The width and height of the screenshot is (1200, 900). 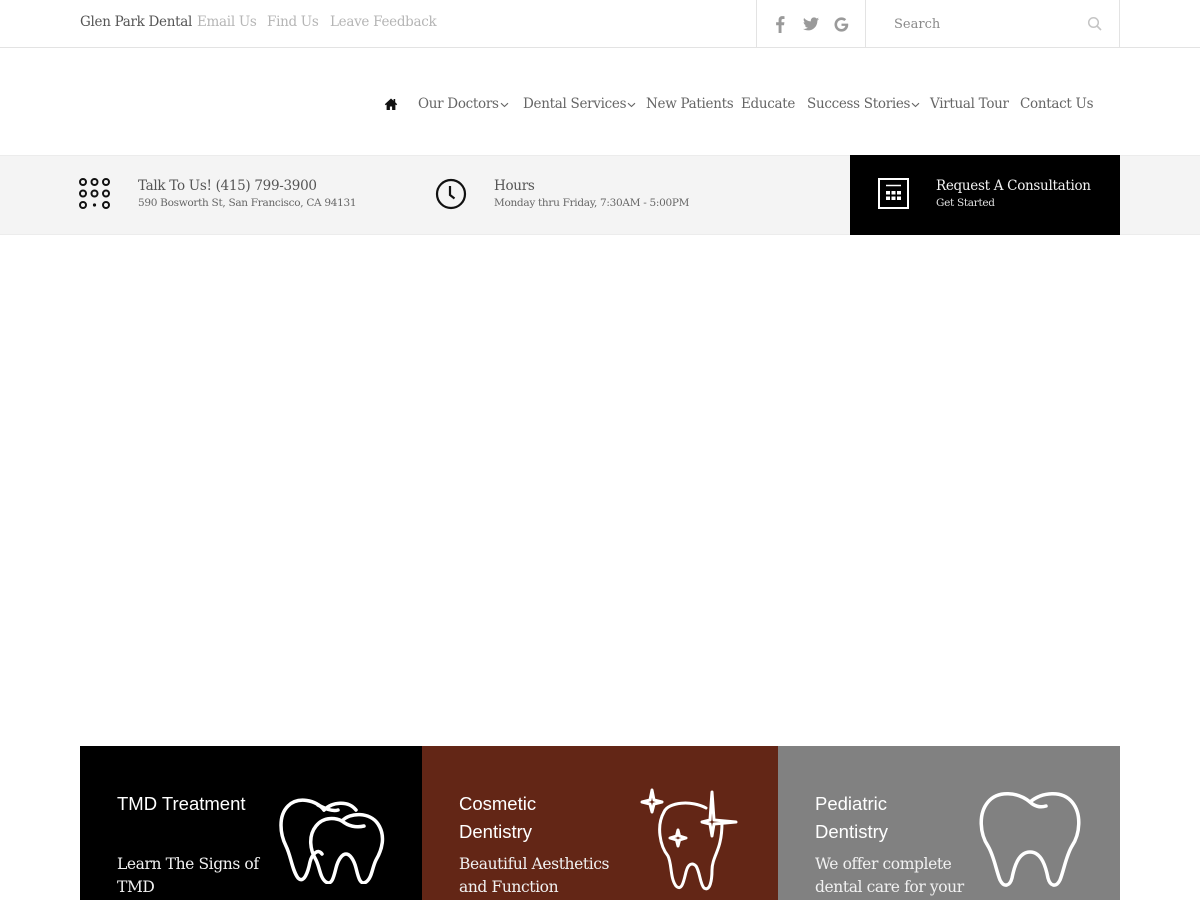 I want to click on phone-title: Talk To Us! (415) 799-3900, so click(x=227, y=186).